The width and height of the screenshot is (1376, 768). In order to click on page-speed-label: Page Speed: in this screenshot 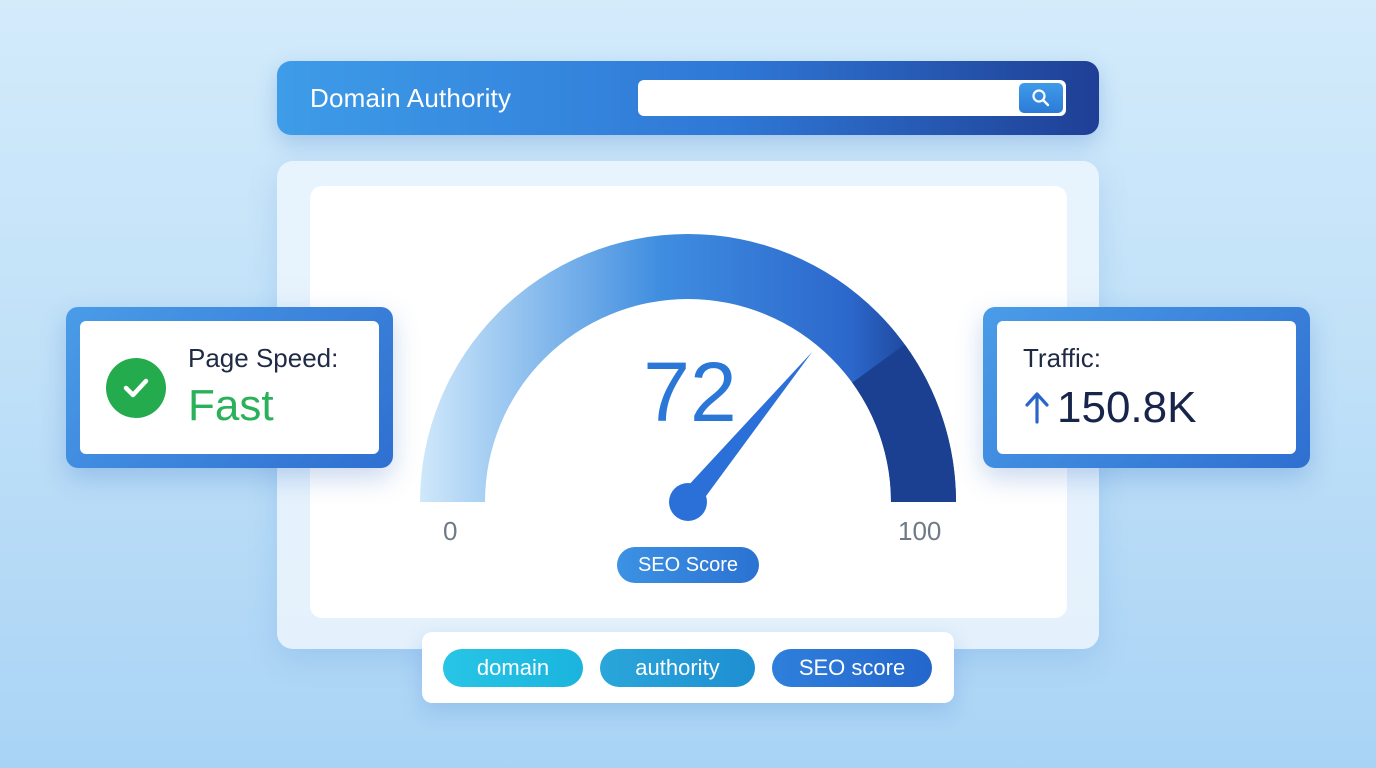, I will do `click(263, 358)`.